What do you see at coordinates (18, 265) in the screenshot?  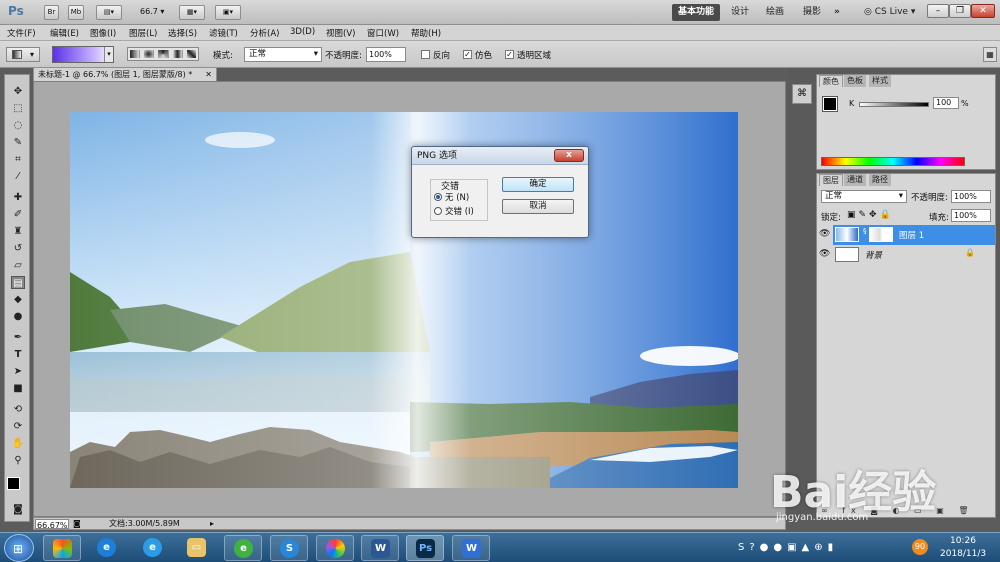 I see `eraser-tool-icon: ▱` at bounding box center [18, 265].